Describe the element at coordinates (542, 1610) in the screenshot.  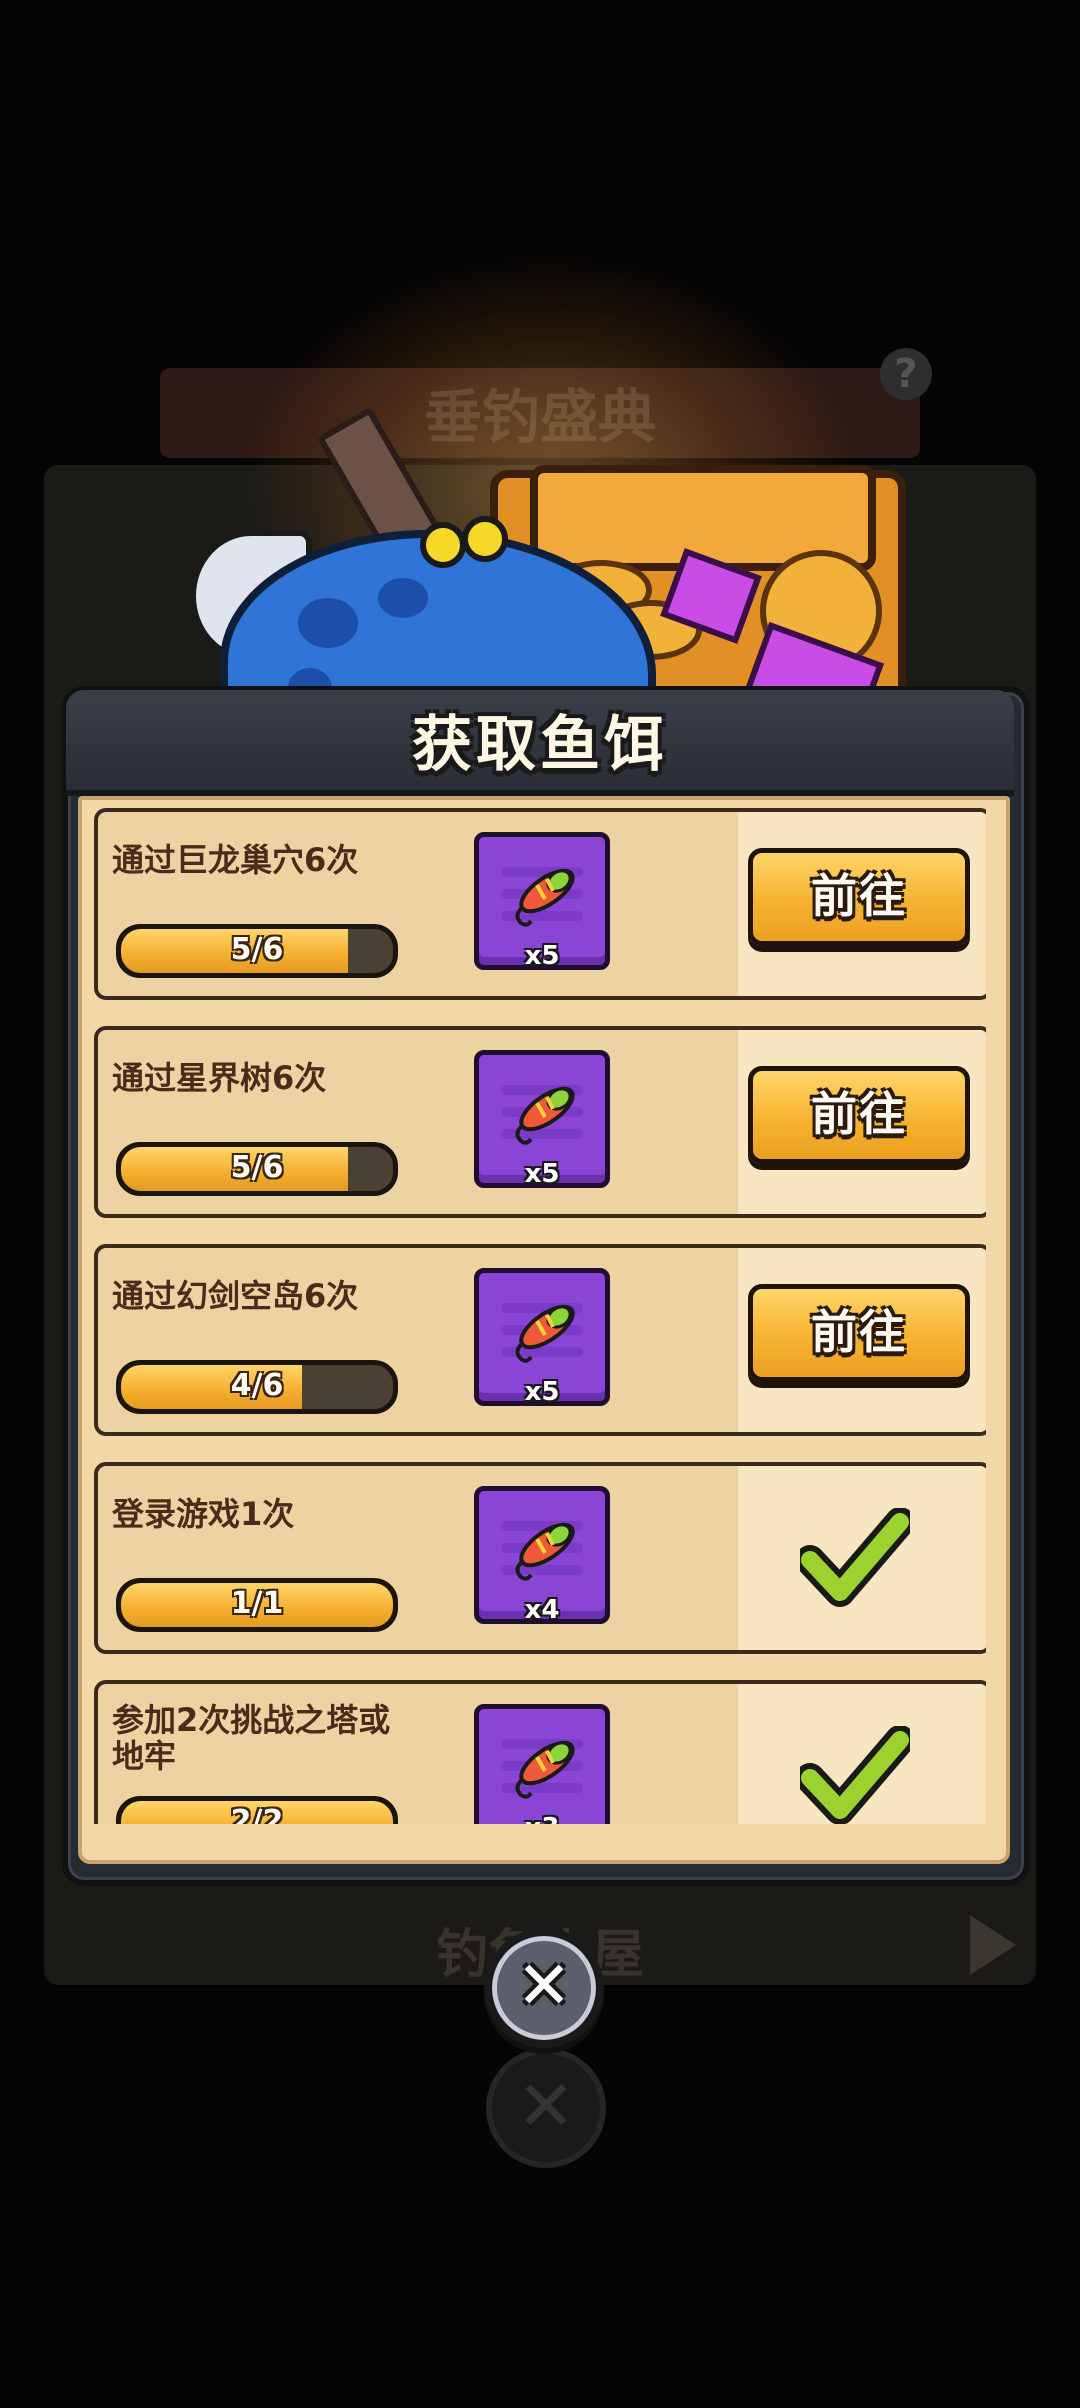
I see `reward-count: x4` at that location.